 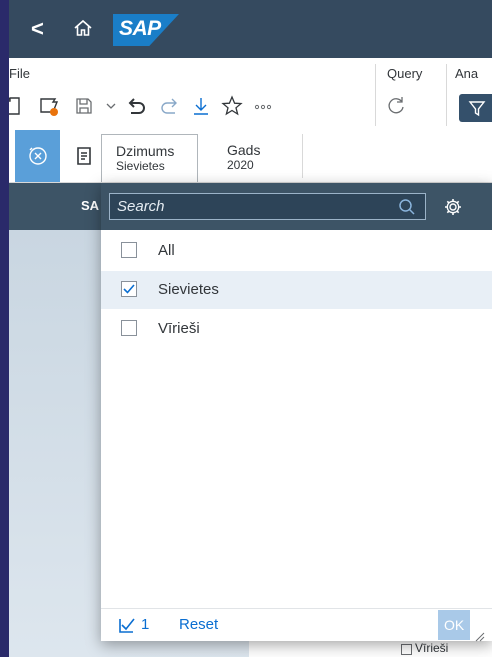 What do you see at coordinates (169, 106) in the screenshot?
I see `redo-icon` at bounding box center [169, 106].